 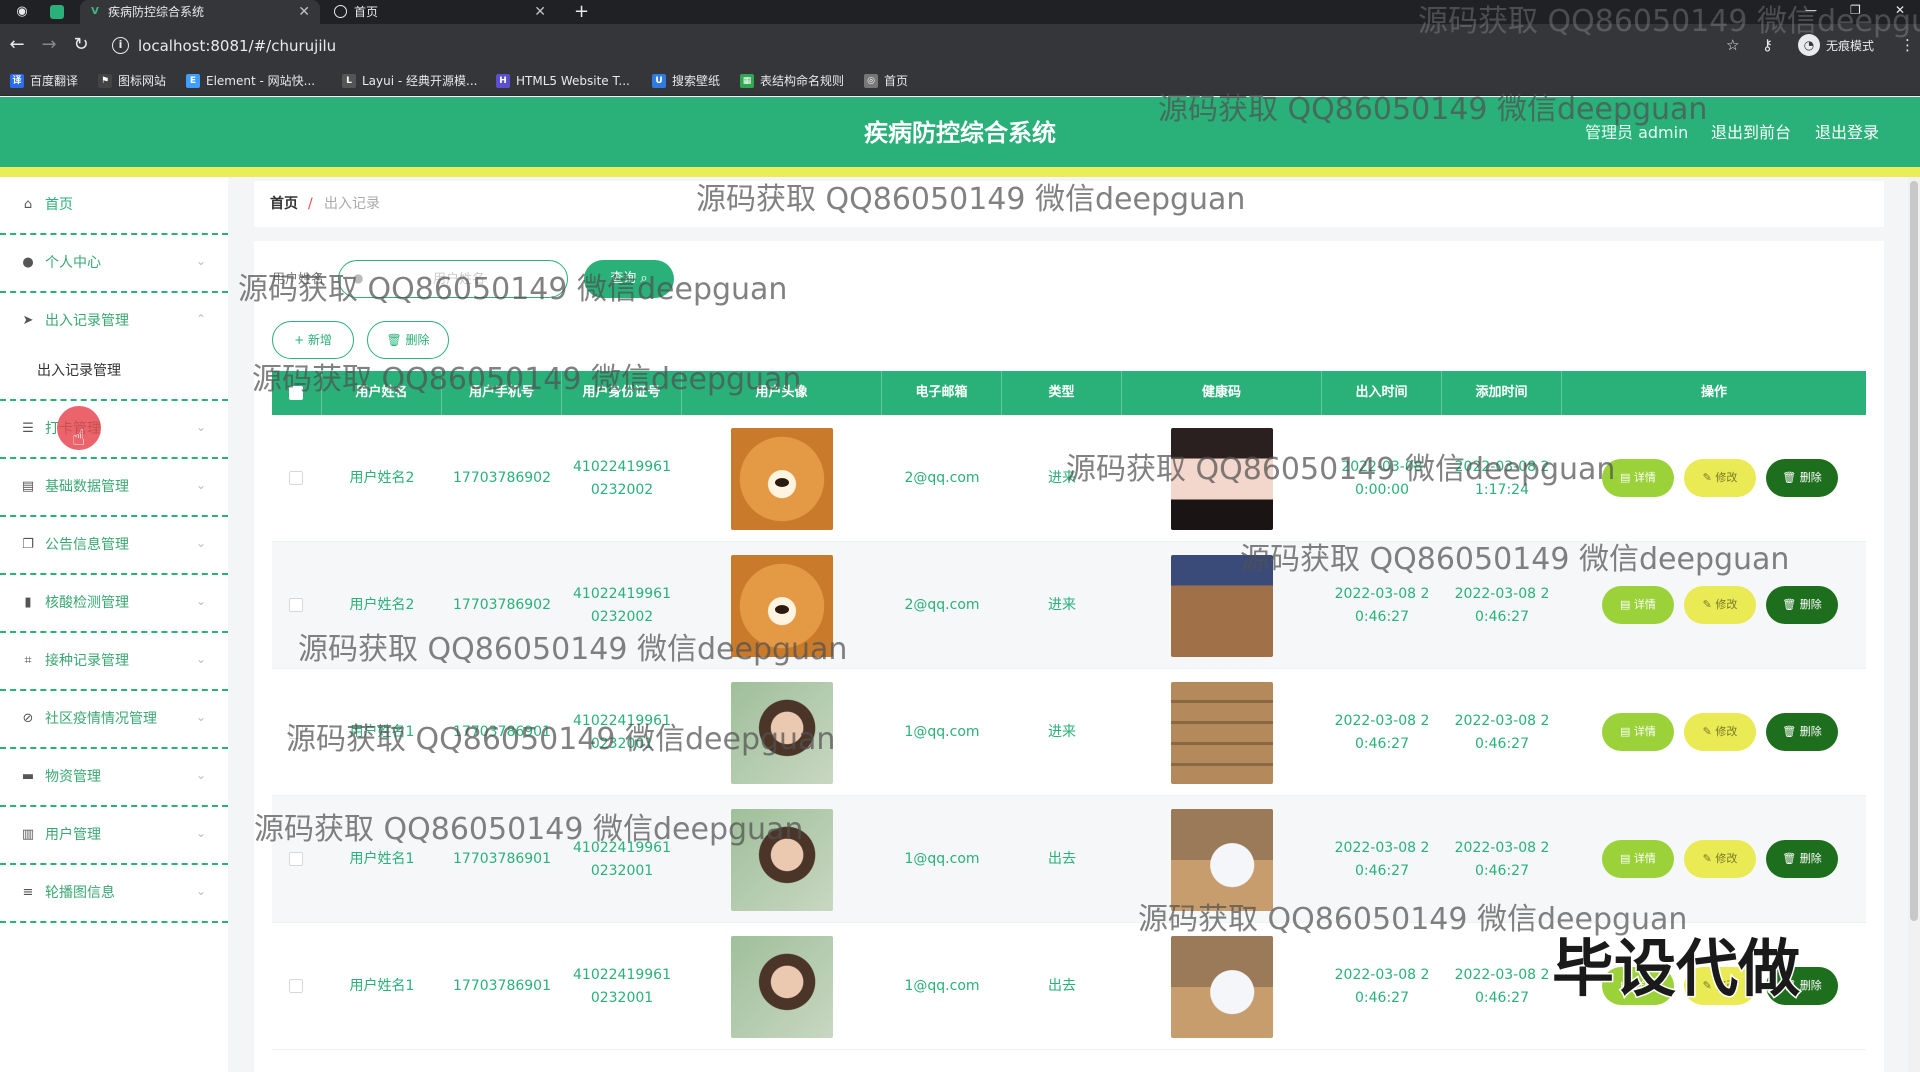 I want to click on browser-more-icon: ⋮, so click(x=1907, y=45).